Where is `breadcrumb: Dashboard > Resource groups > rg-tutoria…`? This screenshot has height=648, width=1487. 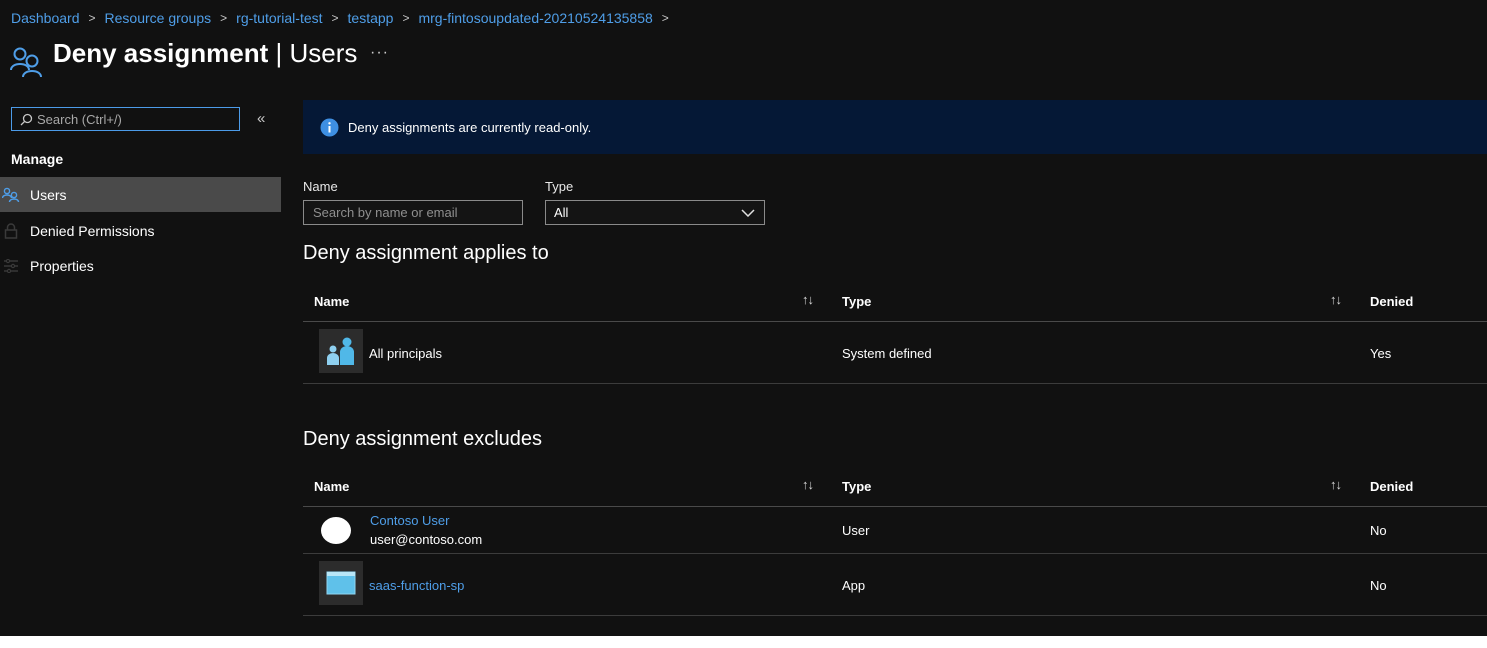
breadcrumb: Dashboard > Resource groups > rg-tutoria… is located at coordinates (344, 18).